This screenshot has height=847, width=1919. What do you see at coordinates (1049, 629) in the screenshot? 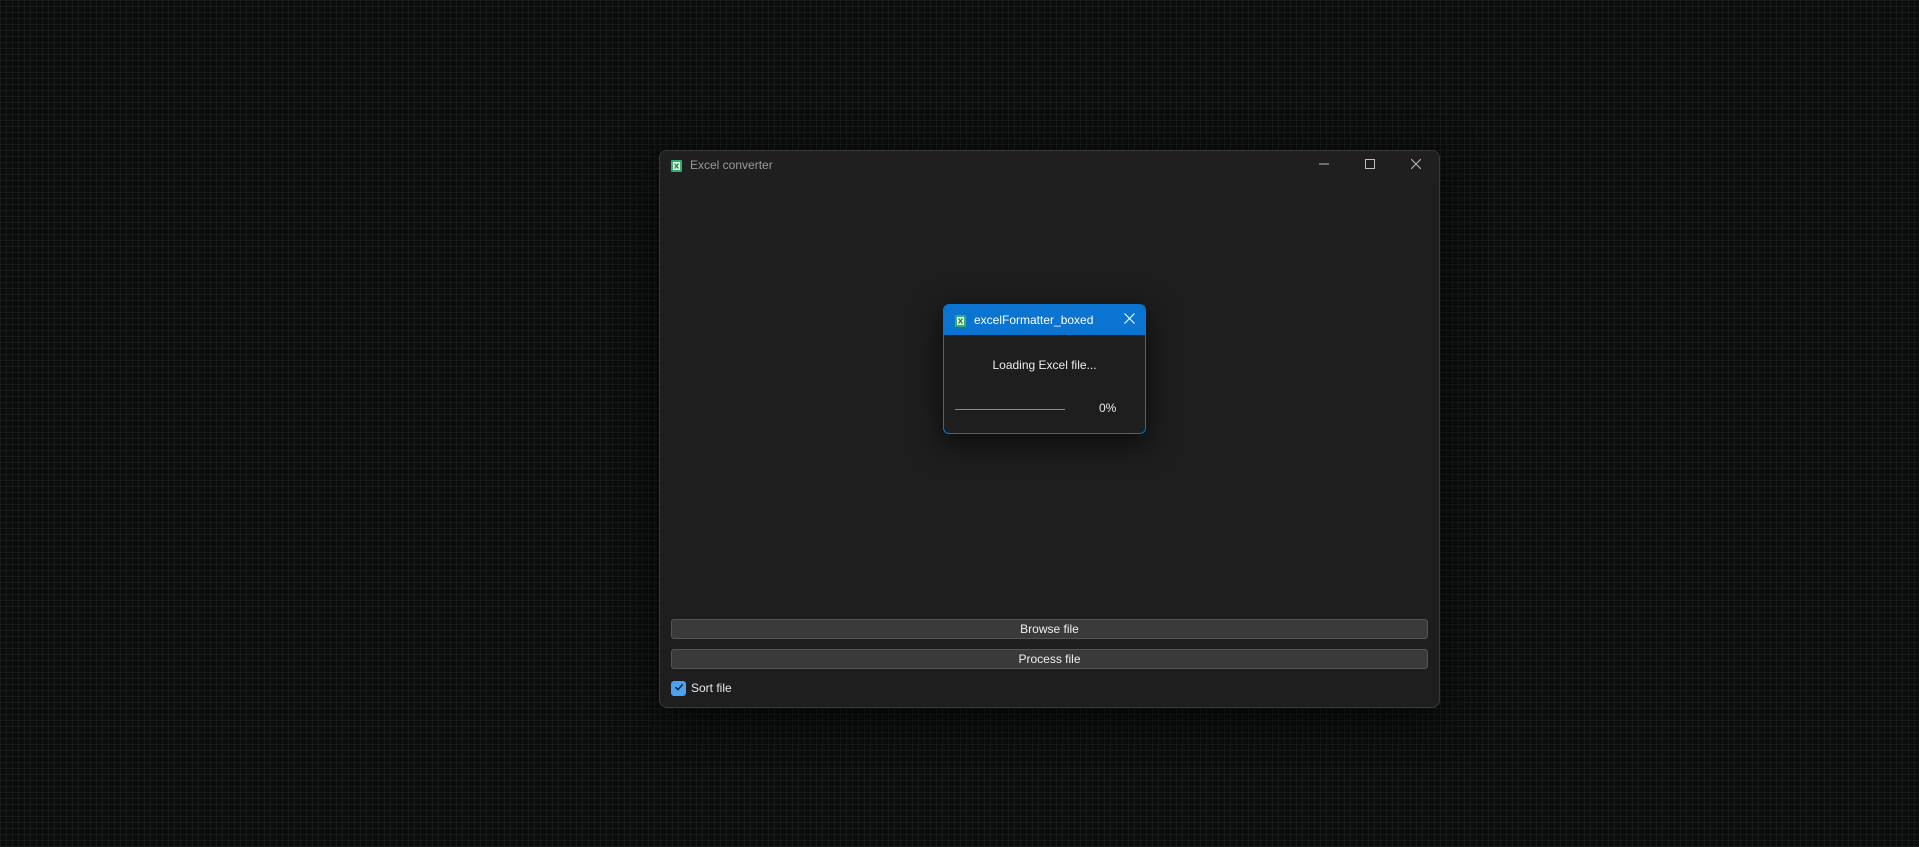
I see `browse-file-button: Browse file` at bounding box center [1049, 629].